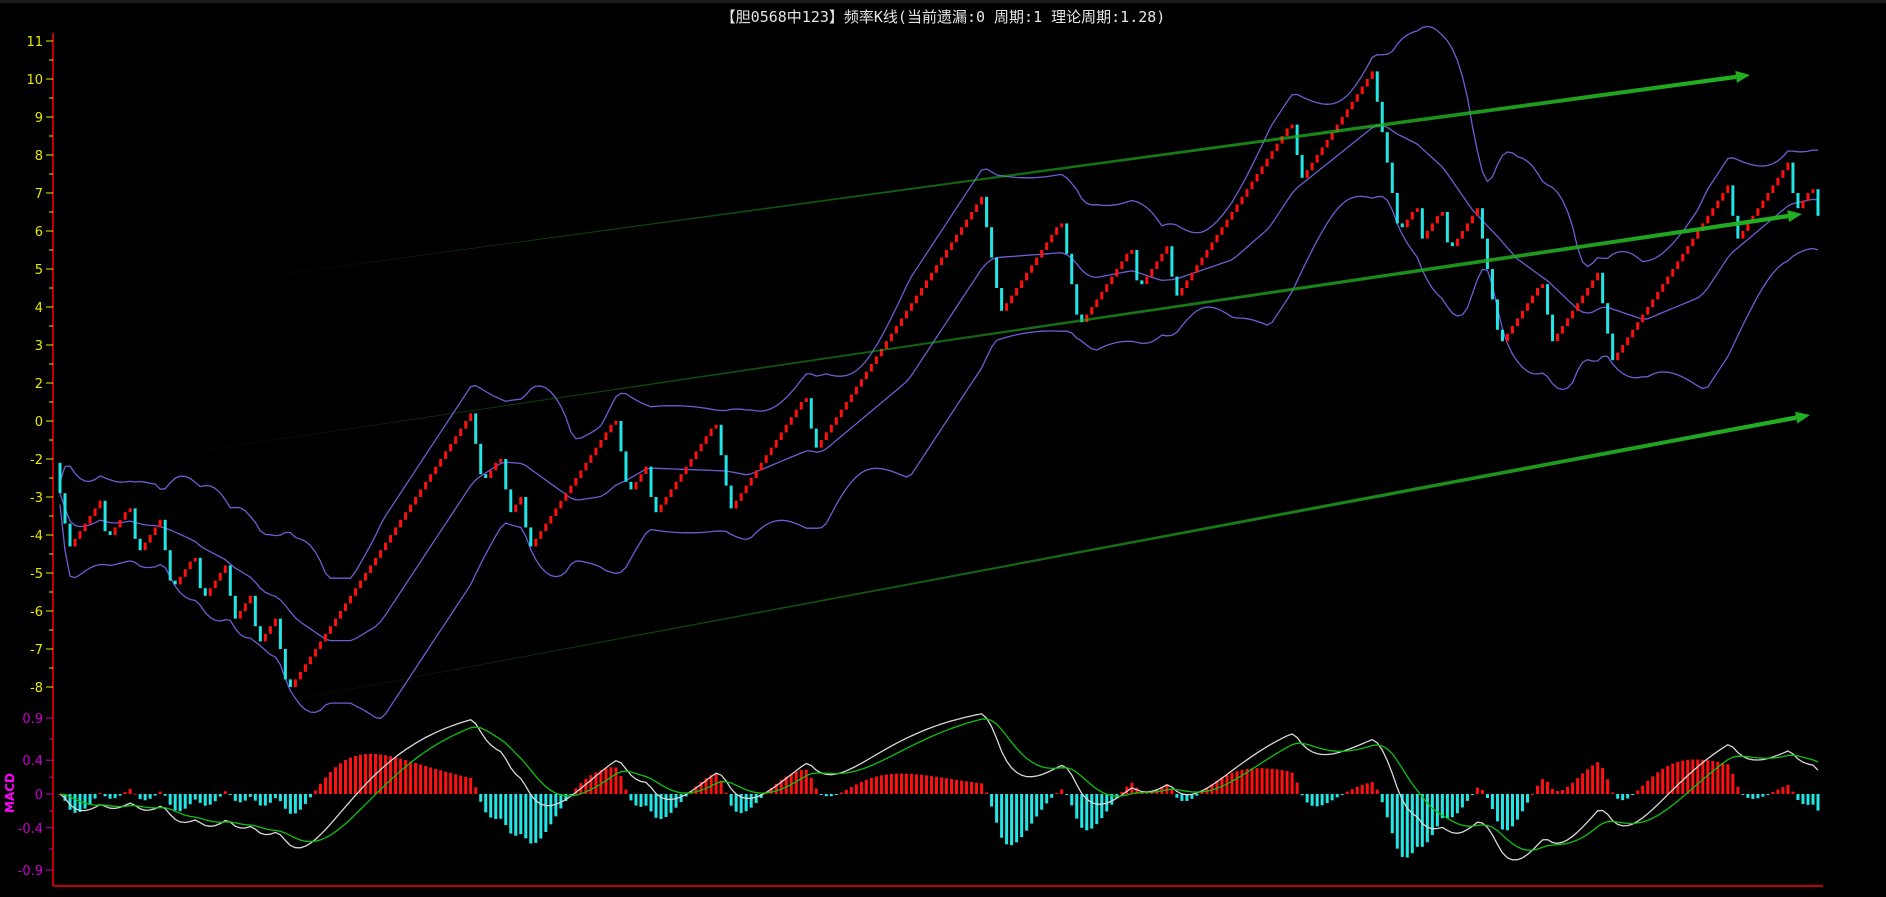 The height and width of the screenshot is (897, 1886). What do you see at coordinates (39, 346) in the screenshot?
I see `price-tick-label: 3` at bounding box center [39, 346].